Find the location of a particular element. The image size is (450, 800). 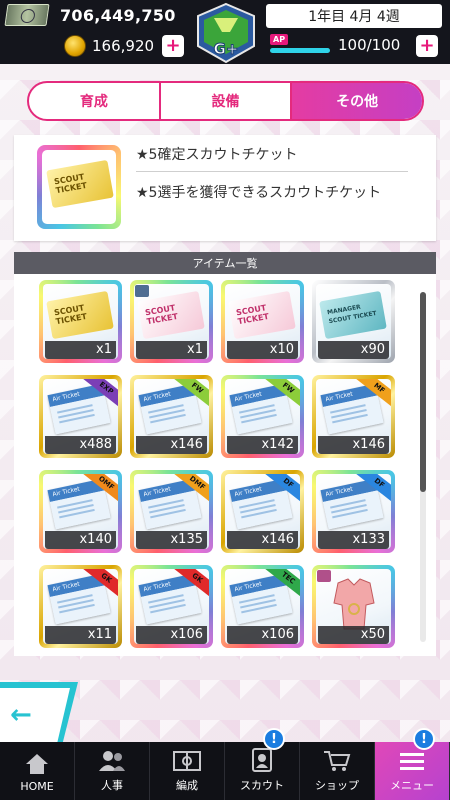

nav-personnel: 人事 is located at coordinates (112, 771).